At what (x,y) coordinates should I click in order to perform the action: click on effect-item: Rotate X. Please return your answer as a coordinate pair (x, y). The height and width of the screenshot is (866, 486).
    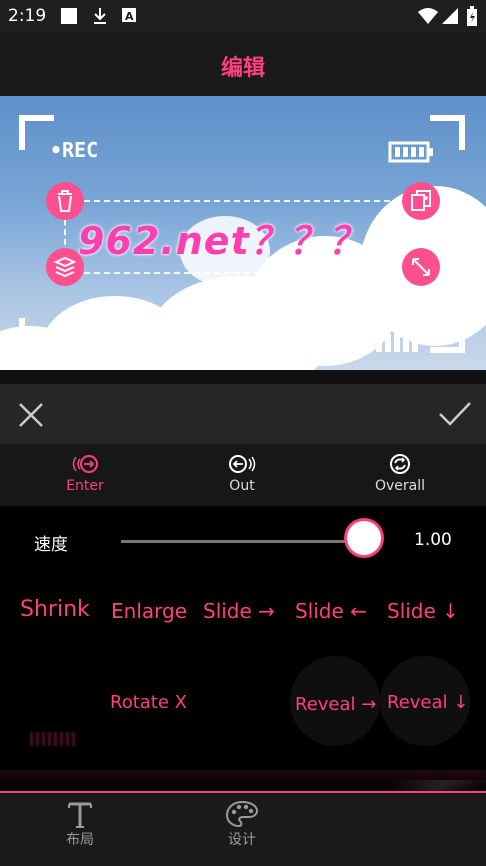
    Looking at the image, I should click on (148, 702).